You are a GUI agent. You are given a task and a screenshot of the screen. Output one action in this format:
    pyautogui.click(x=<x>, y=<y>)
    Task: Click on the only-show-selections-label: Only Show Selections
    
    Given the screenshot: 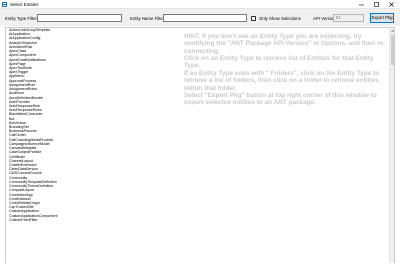 What is the action you would take?
    pyautogui.click(x=280, y=18)
    